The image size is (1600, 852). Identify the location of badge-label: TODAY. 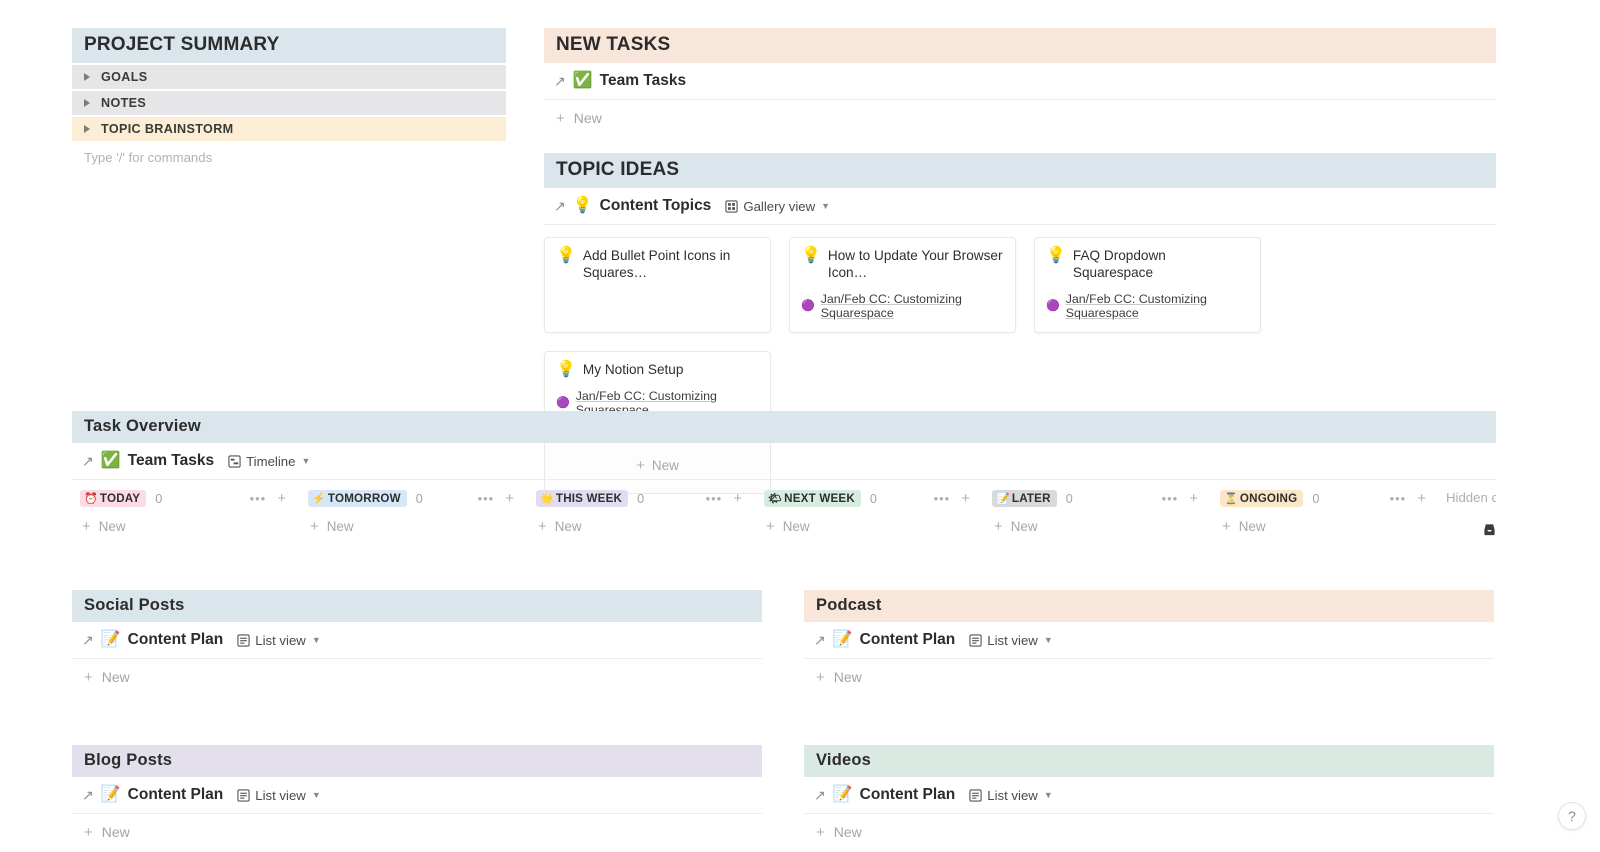
(120, 498).